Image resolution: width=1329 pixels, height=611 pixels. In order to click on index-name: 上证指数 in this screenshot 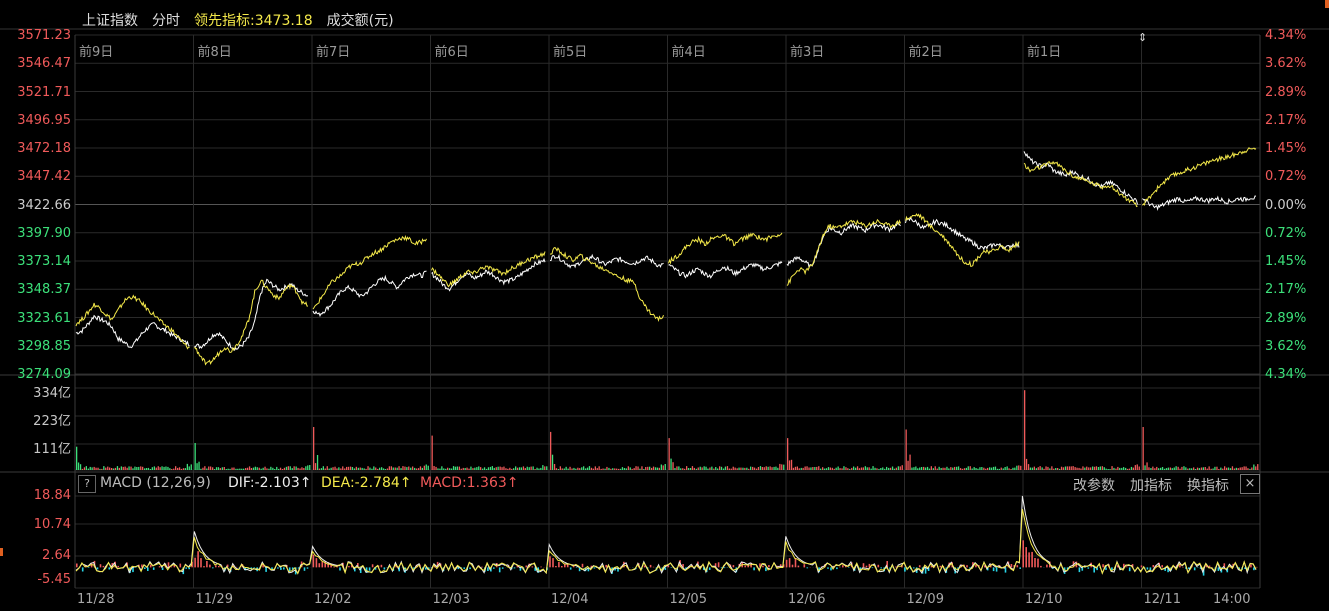, I will do `click(110, 20)`.